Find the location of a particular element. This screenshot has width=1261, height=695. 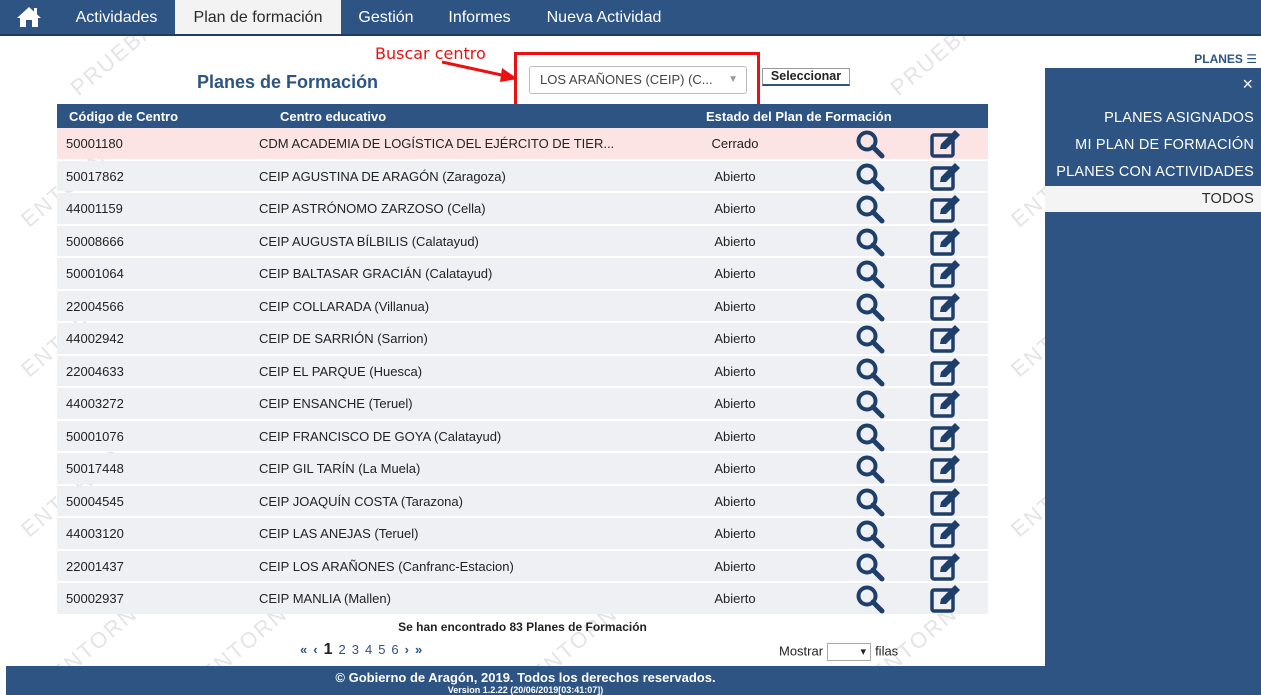

first-page-button: « is located at coordinates (303, 649).